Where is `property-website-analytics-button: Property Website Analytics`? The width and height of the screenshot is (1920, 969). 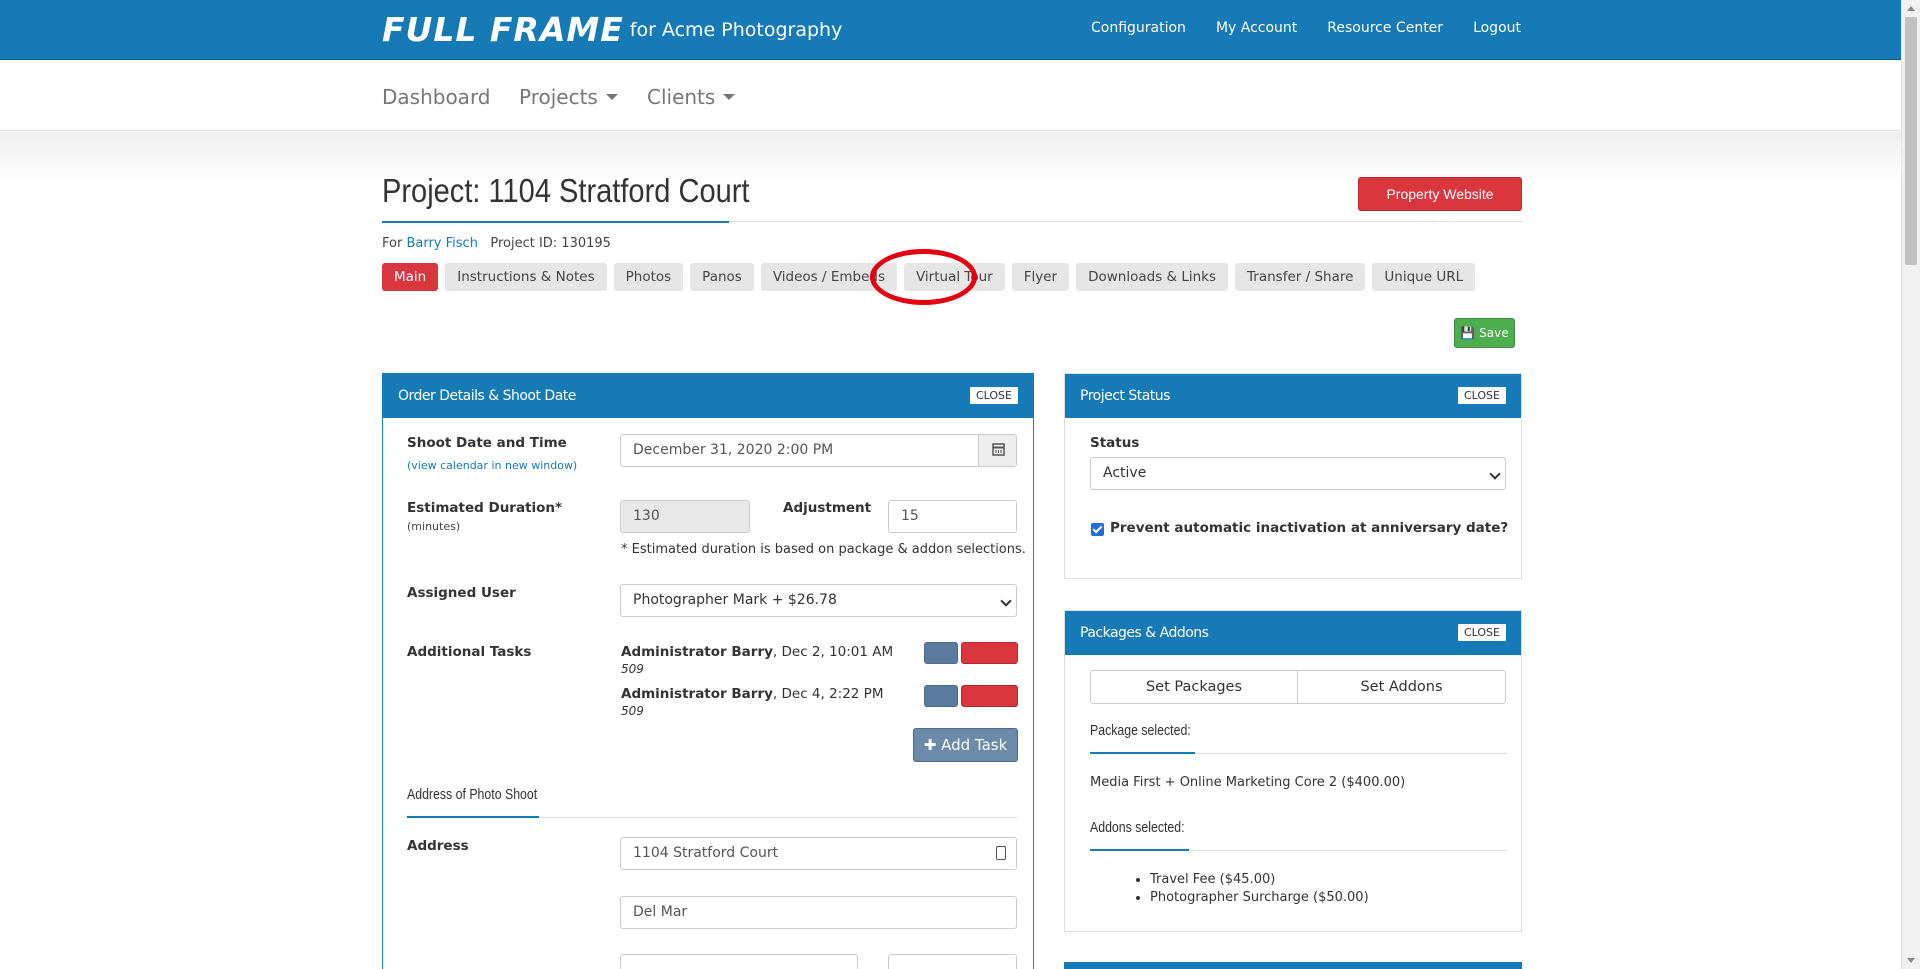 property-website-analytics-button: Property Website Analytics is located at coordinates (1440, 205).